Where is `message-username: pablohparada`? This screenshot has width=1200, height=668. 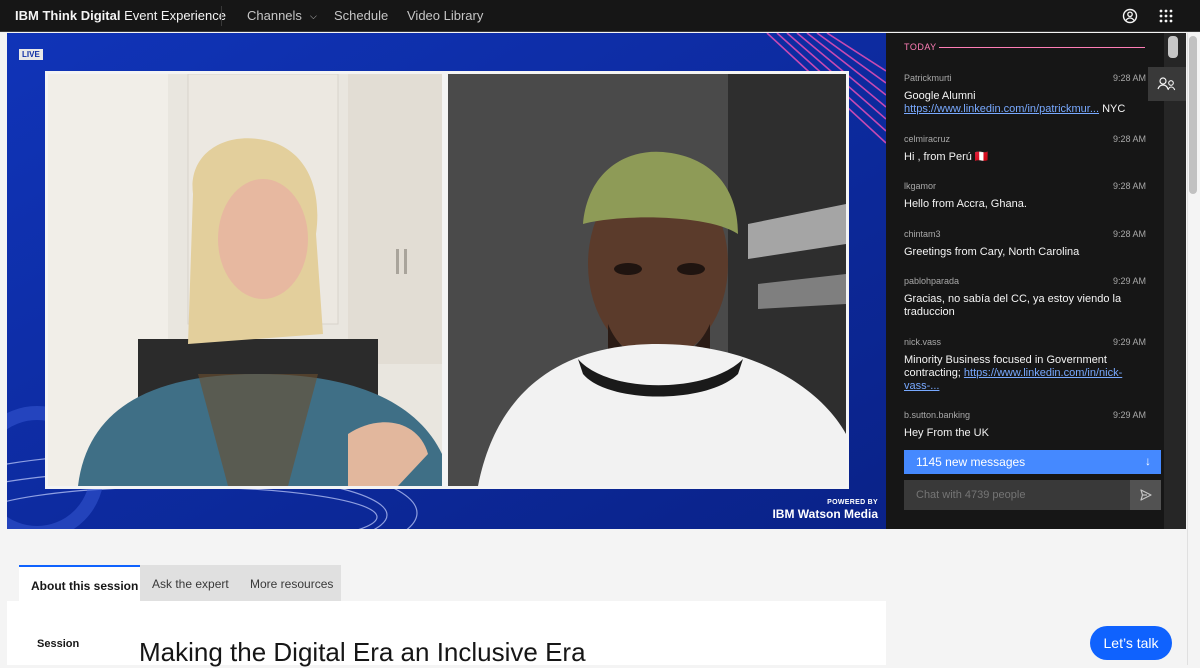 message-username: pablohparada is located at coordinates (932, 281).